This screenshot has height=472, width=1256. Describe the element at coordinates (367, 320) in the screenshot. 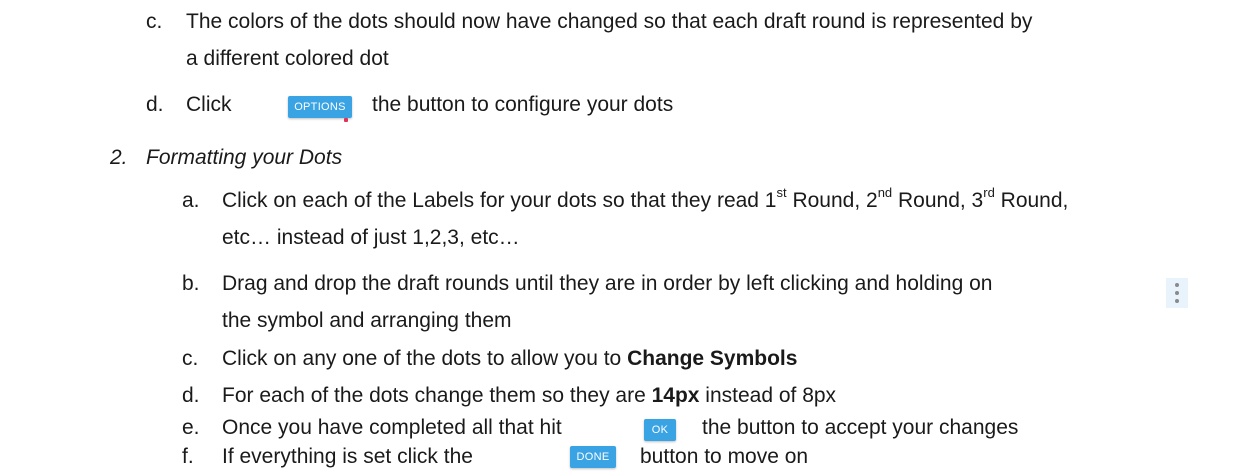

I see `step-2b-line2: the symbol and arranging them` at that location.